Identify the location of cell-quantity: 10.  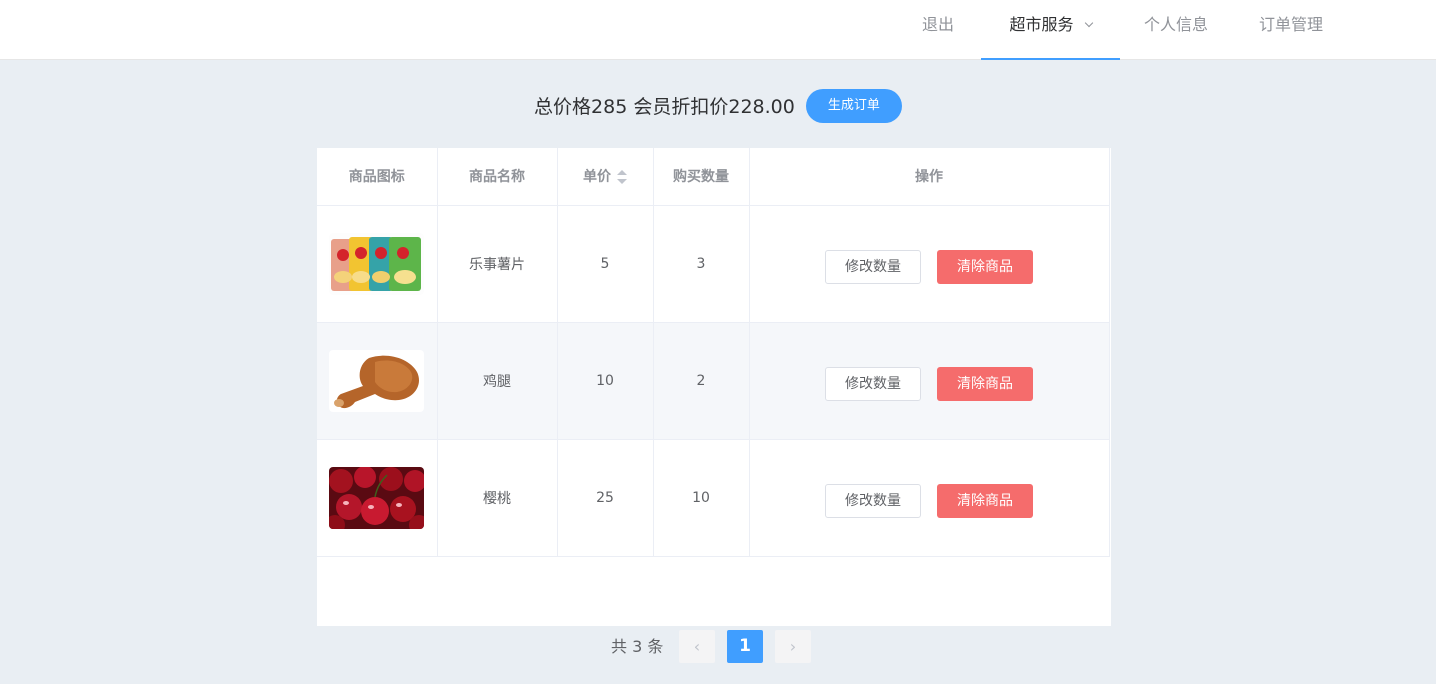
(701, 498).